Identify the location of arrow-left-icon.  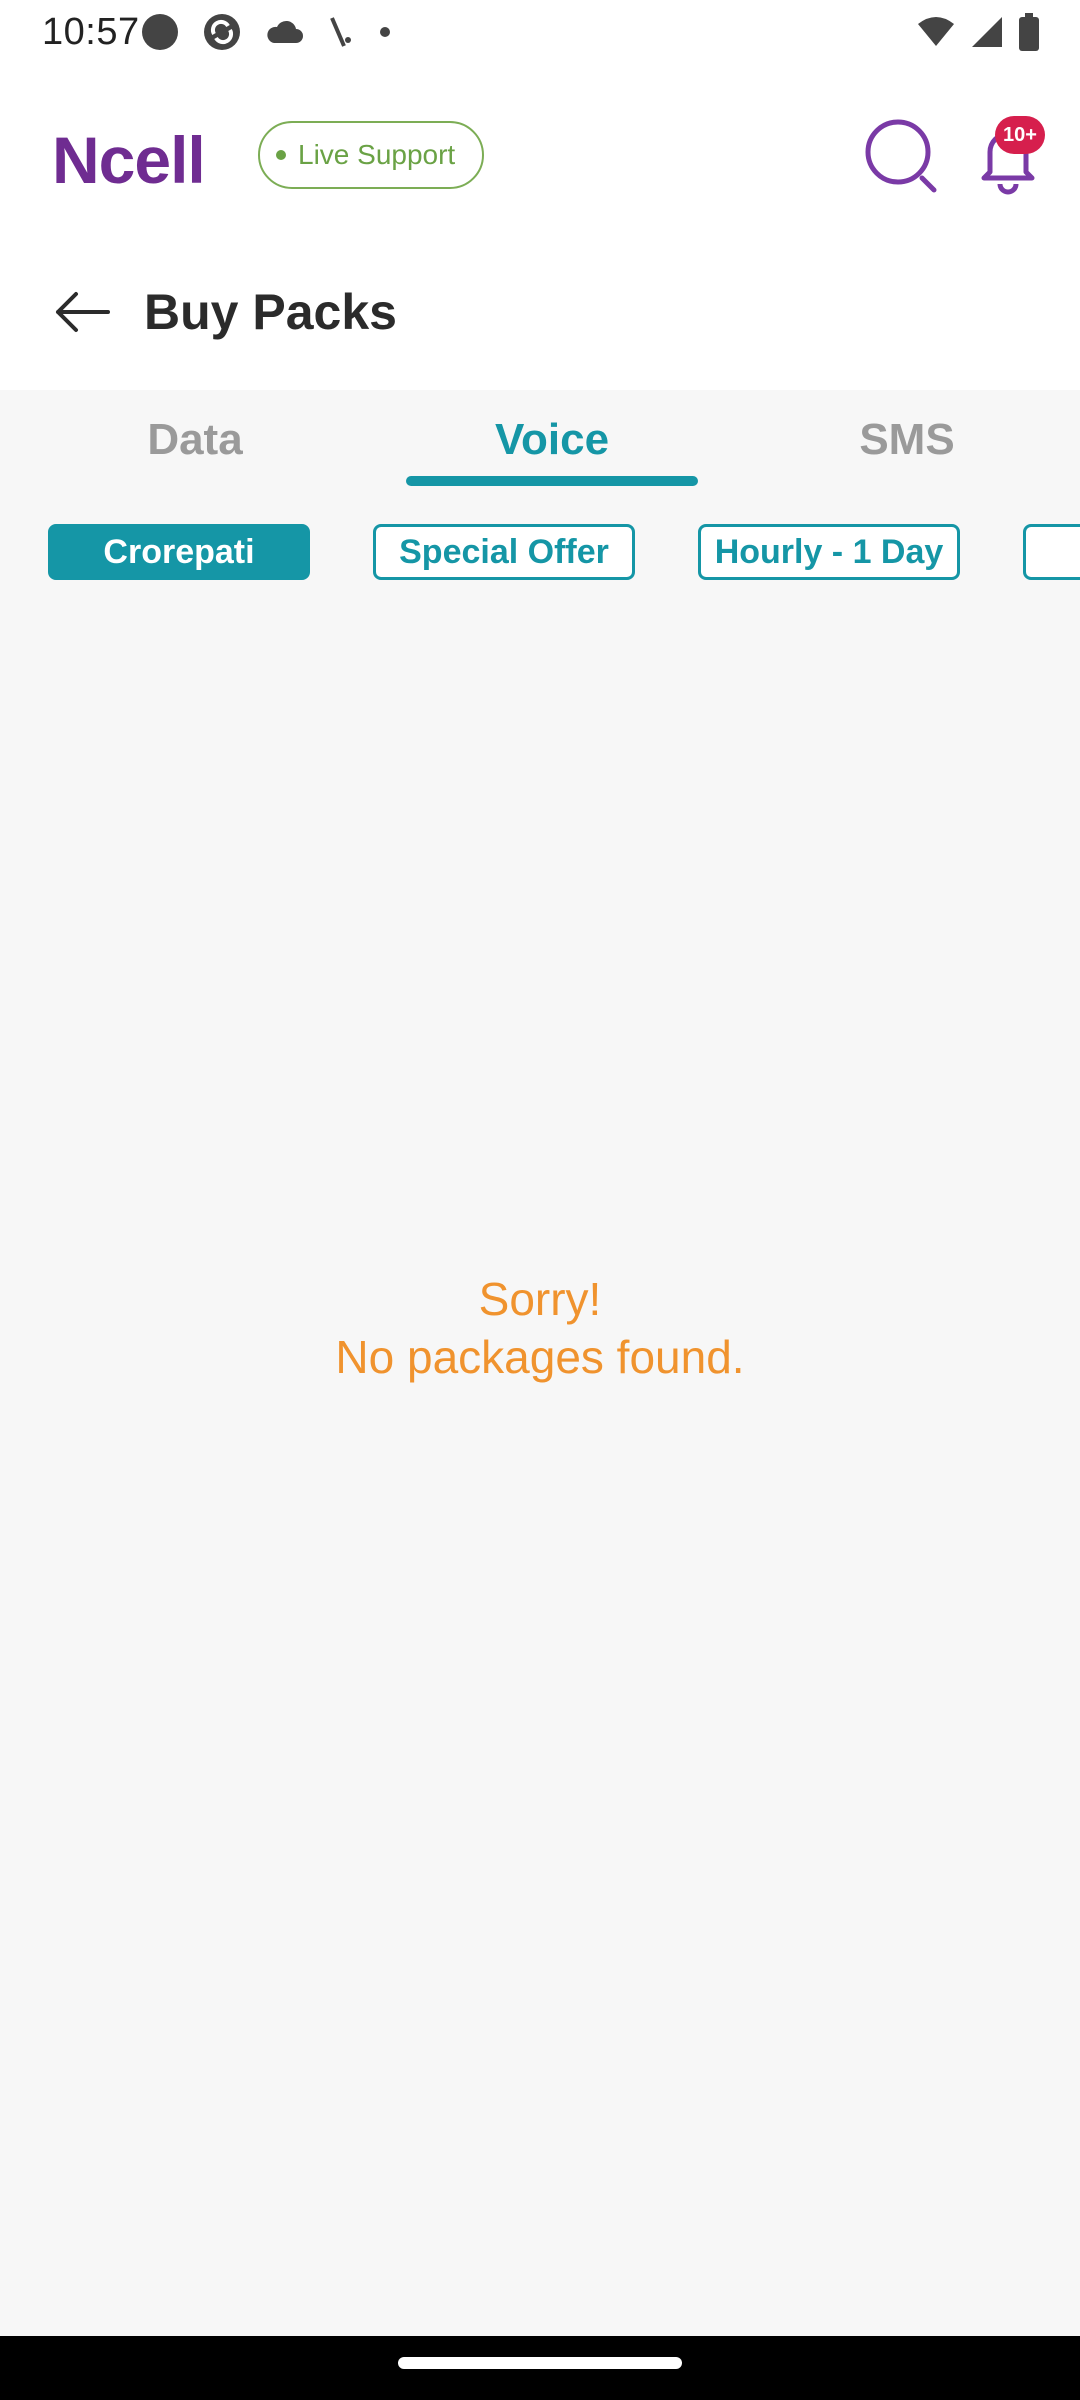
(83, 312).